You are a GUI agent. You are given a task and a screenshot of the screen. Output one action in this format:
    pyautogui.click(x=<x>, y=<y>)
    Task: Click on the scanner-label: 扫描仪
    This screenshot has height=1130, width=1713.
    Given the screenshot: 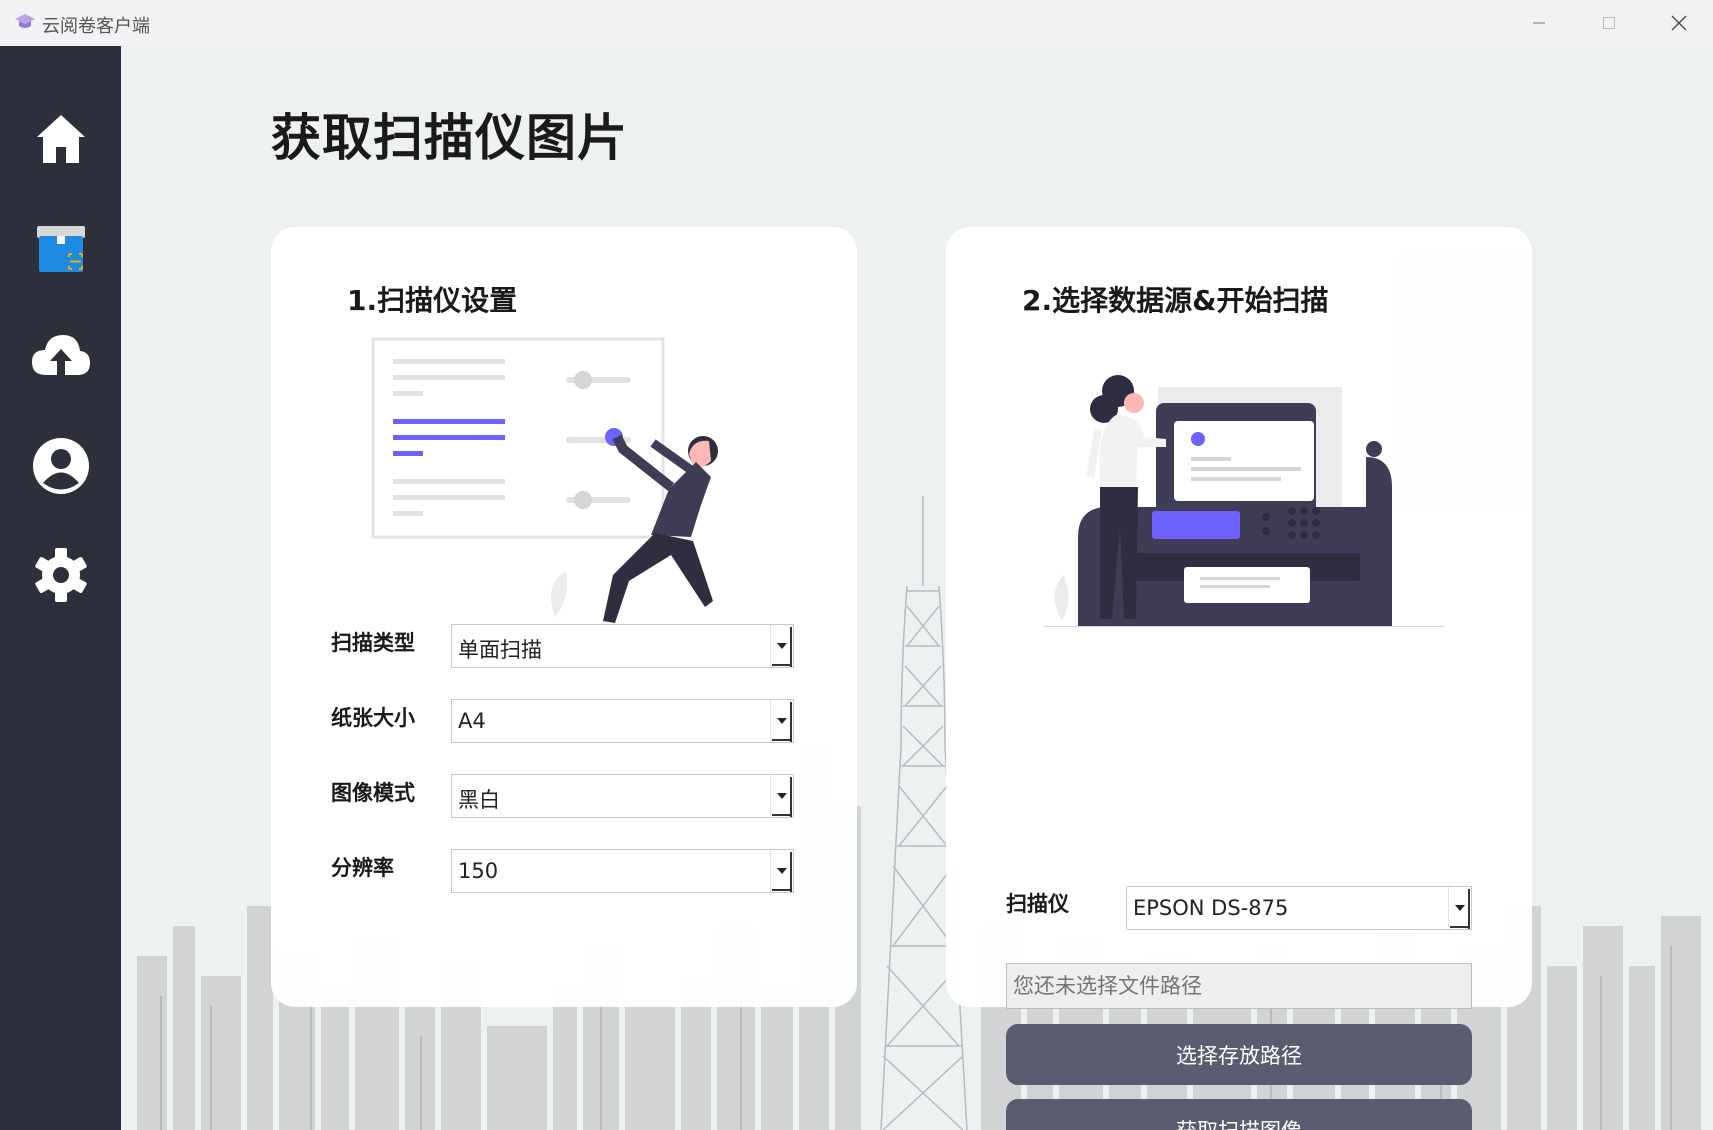 What is the action you would take?
    pyautogui.click(x=1037, y=904)
    